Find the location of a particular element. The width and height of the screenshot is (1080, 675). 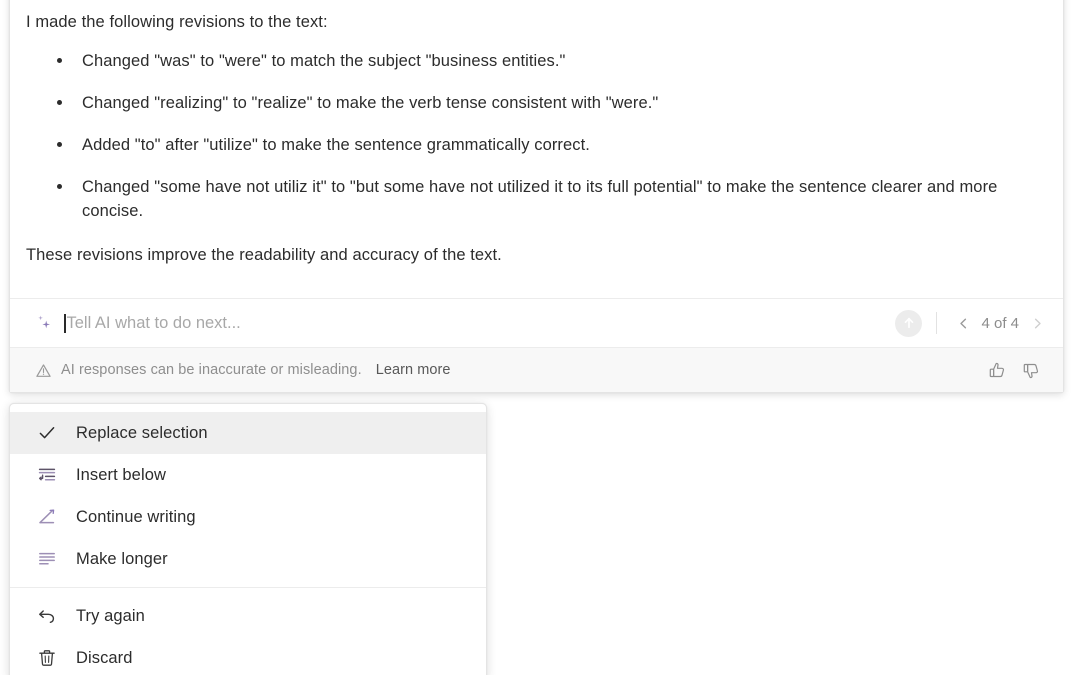

menu-divider is located at coordinates (248, 587).